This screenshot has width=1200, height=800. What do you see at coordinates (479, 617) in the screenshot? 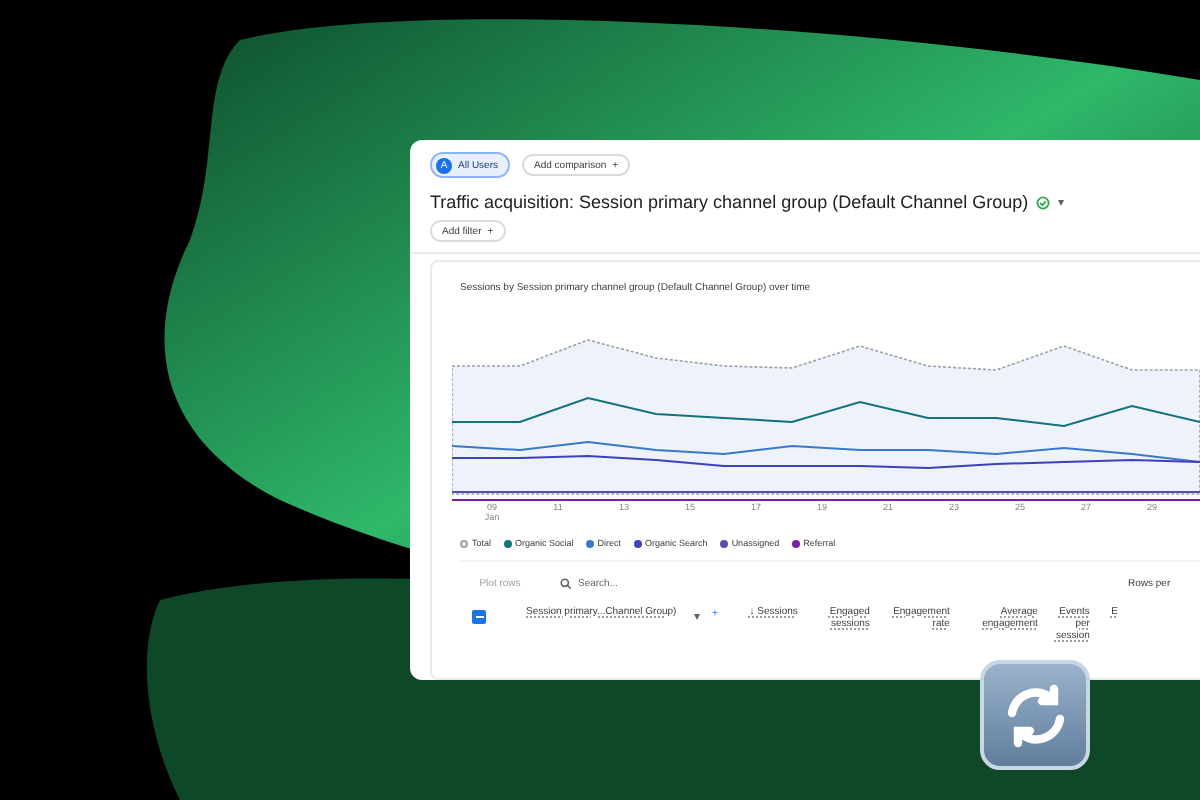
I see `select-all-checkbox` at bounding box center [479, 617].